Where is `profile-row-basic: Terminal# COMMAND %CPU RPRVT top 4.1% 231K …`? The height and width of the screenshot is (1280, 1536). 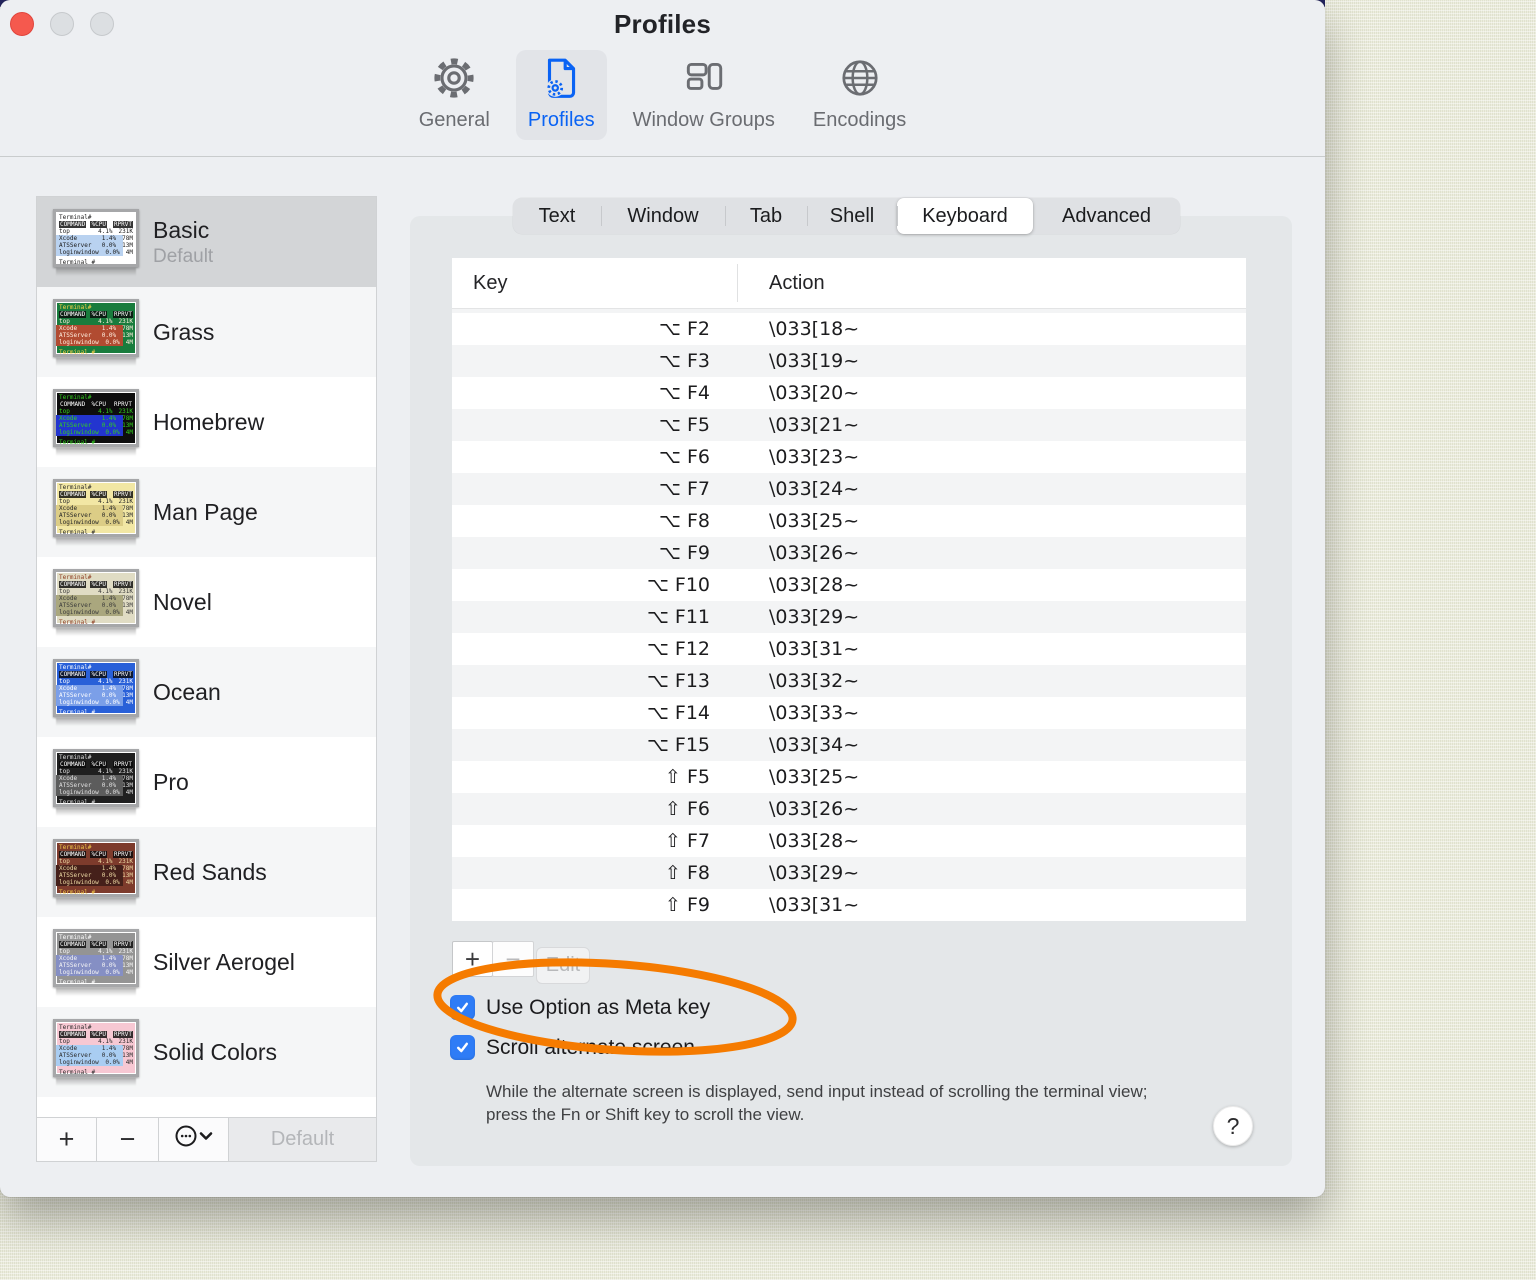
profile-row-basic: Terminal# COMMAND %CPU RPRVT top 4.1% 231K … is located at coordinates (206, 242).